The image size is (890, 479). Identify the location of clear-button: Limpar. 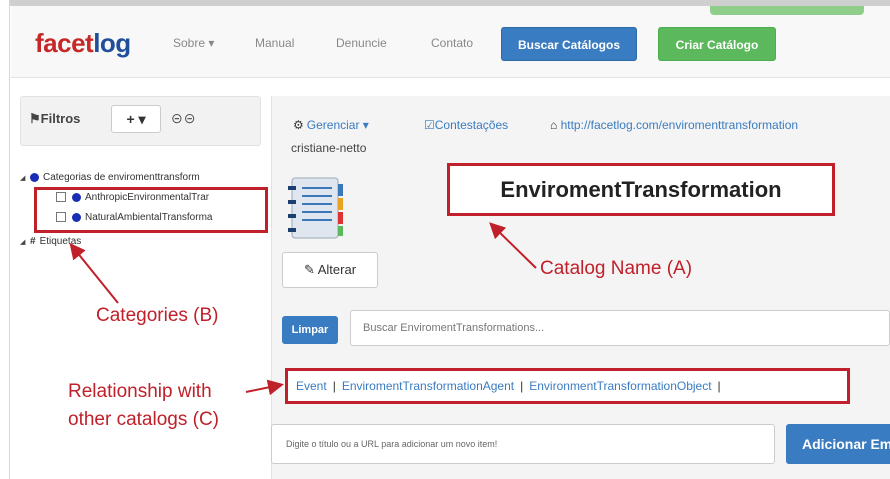
(310, 330).